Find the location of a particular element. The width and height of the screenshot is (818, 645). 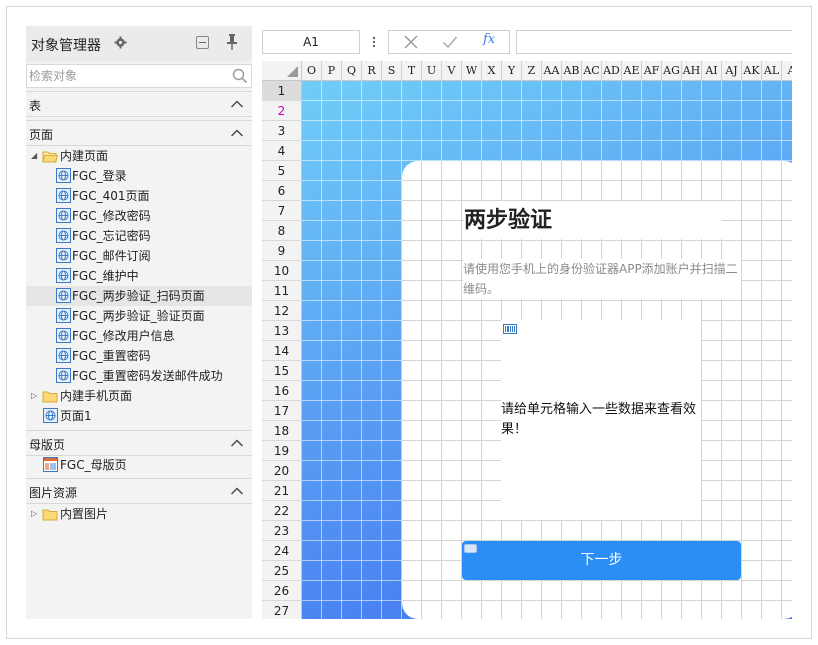

gear-icon is located at coordinates (121, 43).